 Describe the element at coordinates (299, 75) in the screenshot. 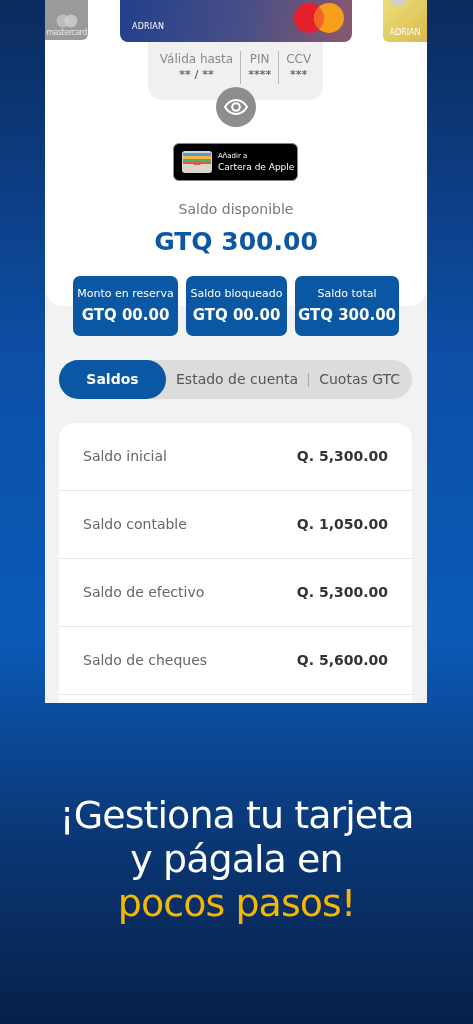

I see `detail-value: ***` at that location.